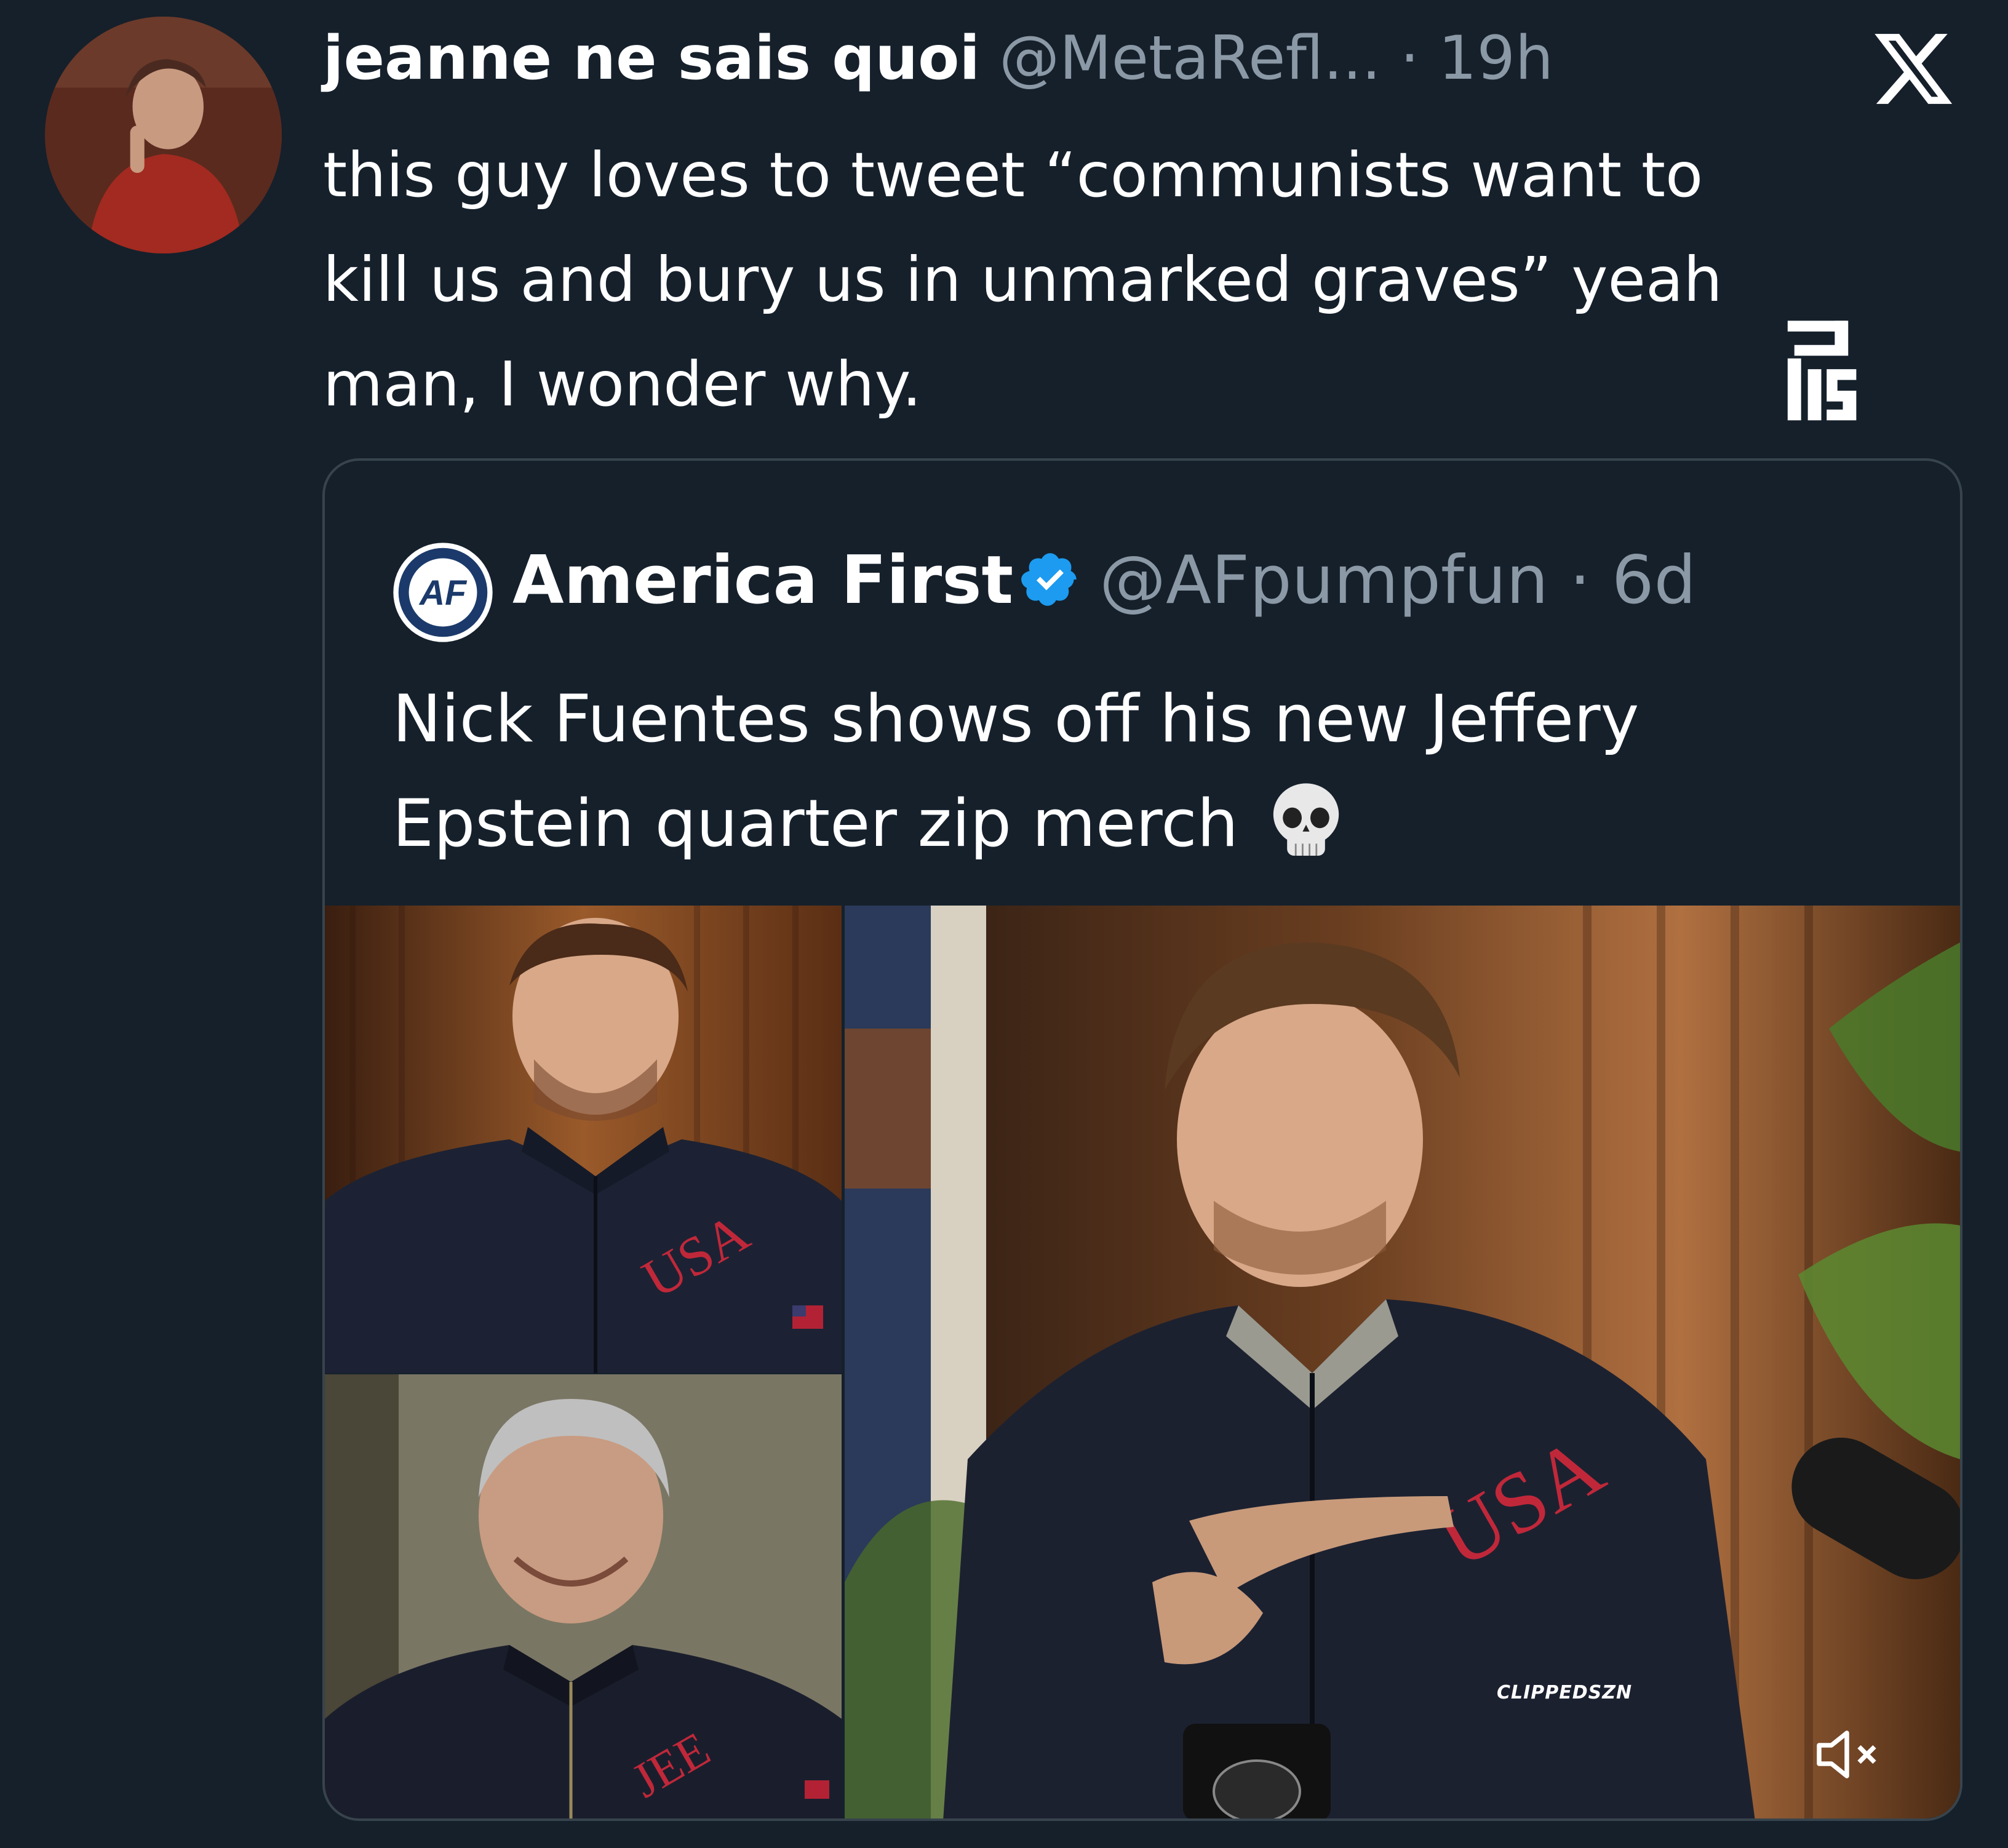 Image resolution: width=2008 pixels, height=1848 pixels. I want to click on quoted-handle: @AFpumpfun, so click(1324, 580).